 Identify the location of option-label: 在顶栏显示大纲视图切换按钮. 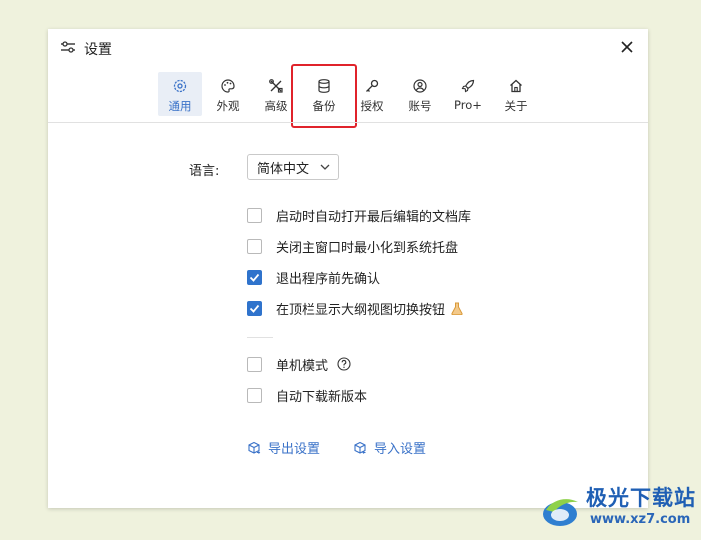
(361, 310).